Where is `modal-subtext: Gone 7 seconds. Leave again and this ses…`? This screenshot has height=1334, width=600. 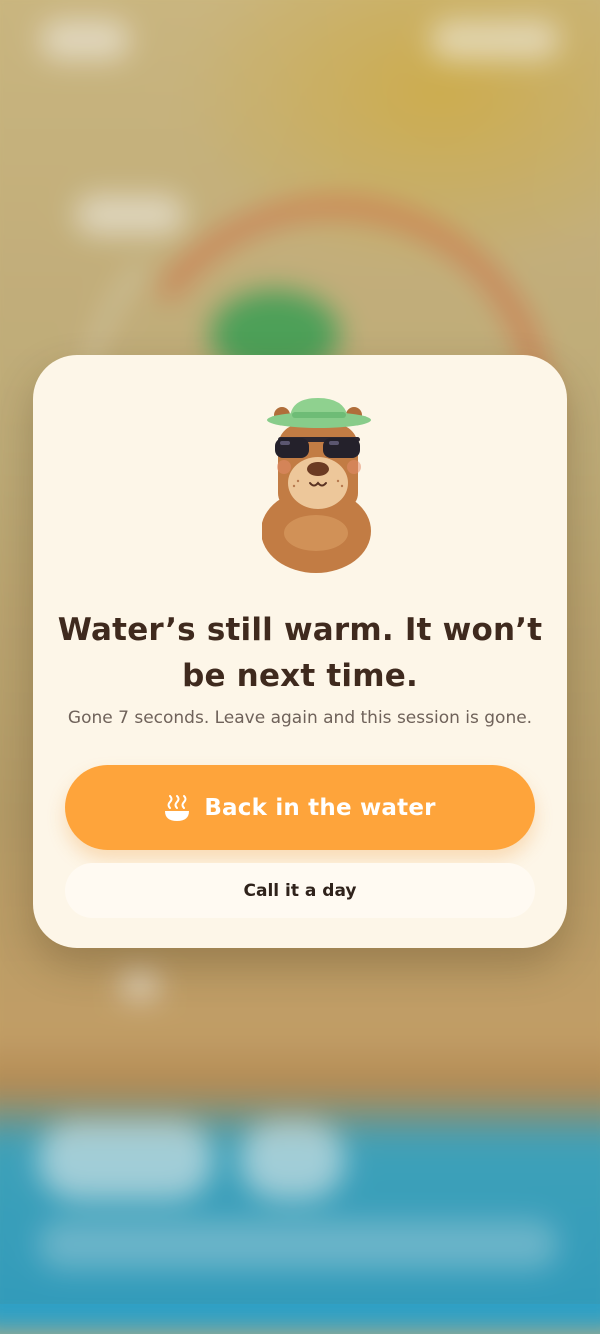 modal-subtext: Gone 7 seconds. Leave again and this ses… is located at coordinates (300, 718).